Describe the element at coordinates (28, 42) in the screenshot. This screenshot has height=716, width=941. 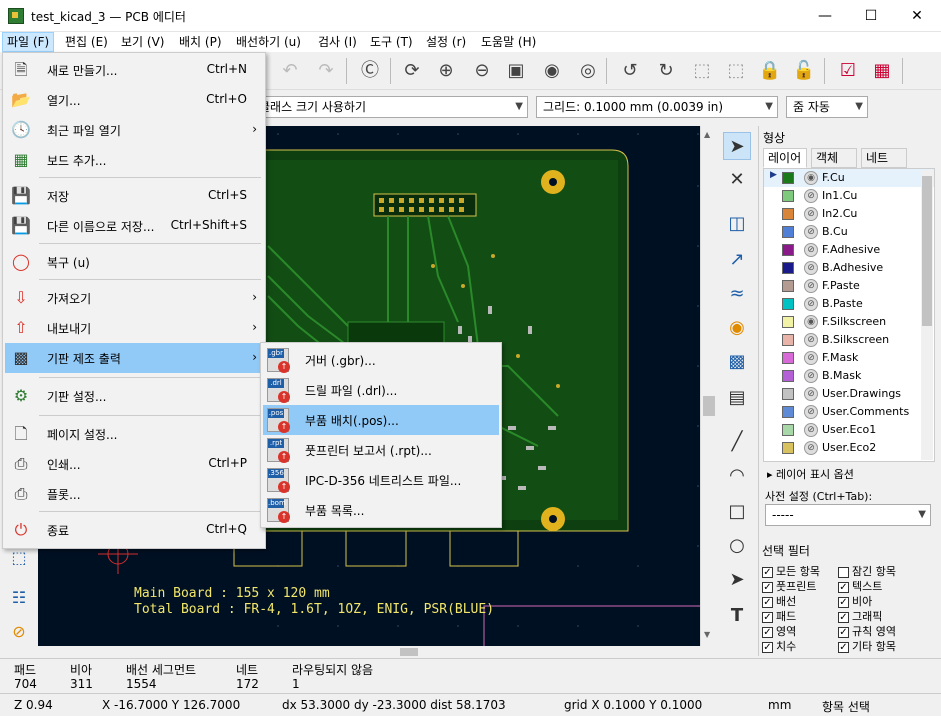
I see `menu-file: 파일 (F)` at that location.